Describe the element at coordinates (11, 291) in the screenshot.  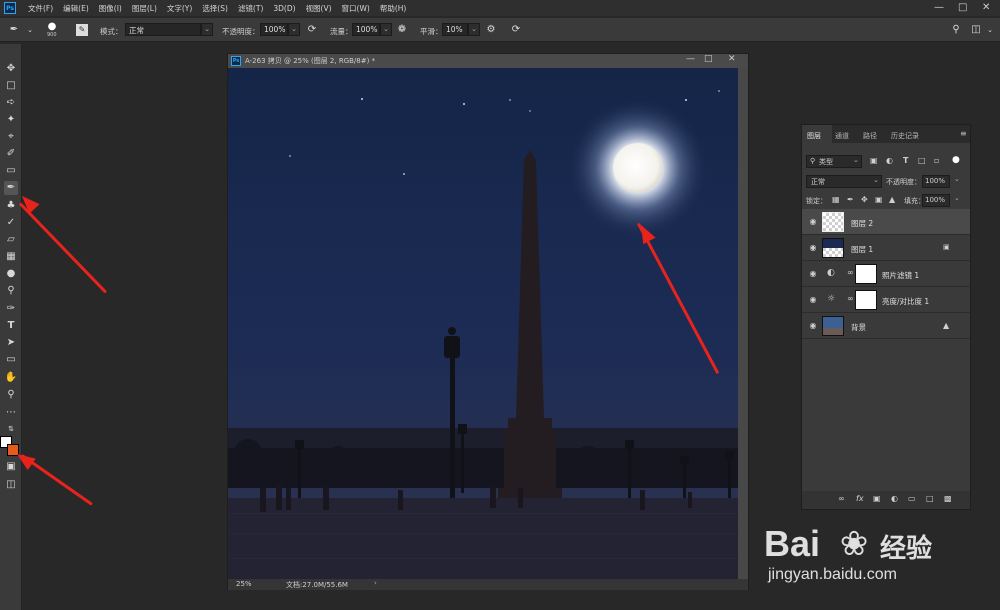
I see `dodge-tool-icon: ⚲` at that location.